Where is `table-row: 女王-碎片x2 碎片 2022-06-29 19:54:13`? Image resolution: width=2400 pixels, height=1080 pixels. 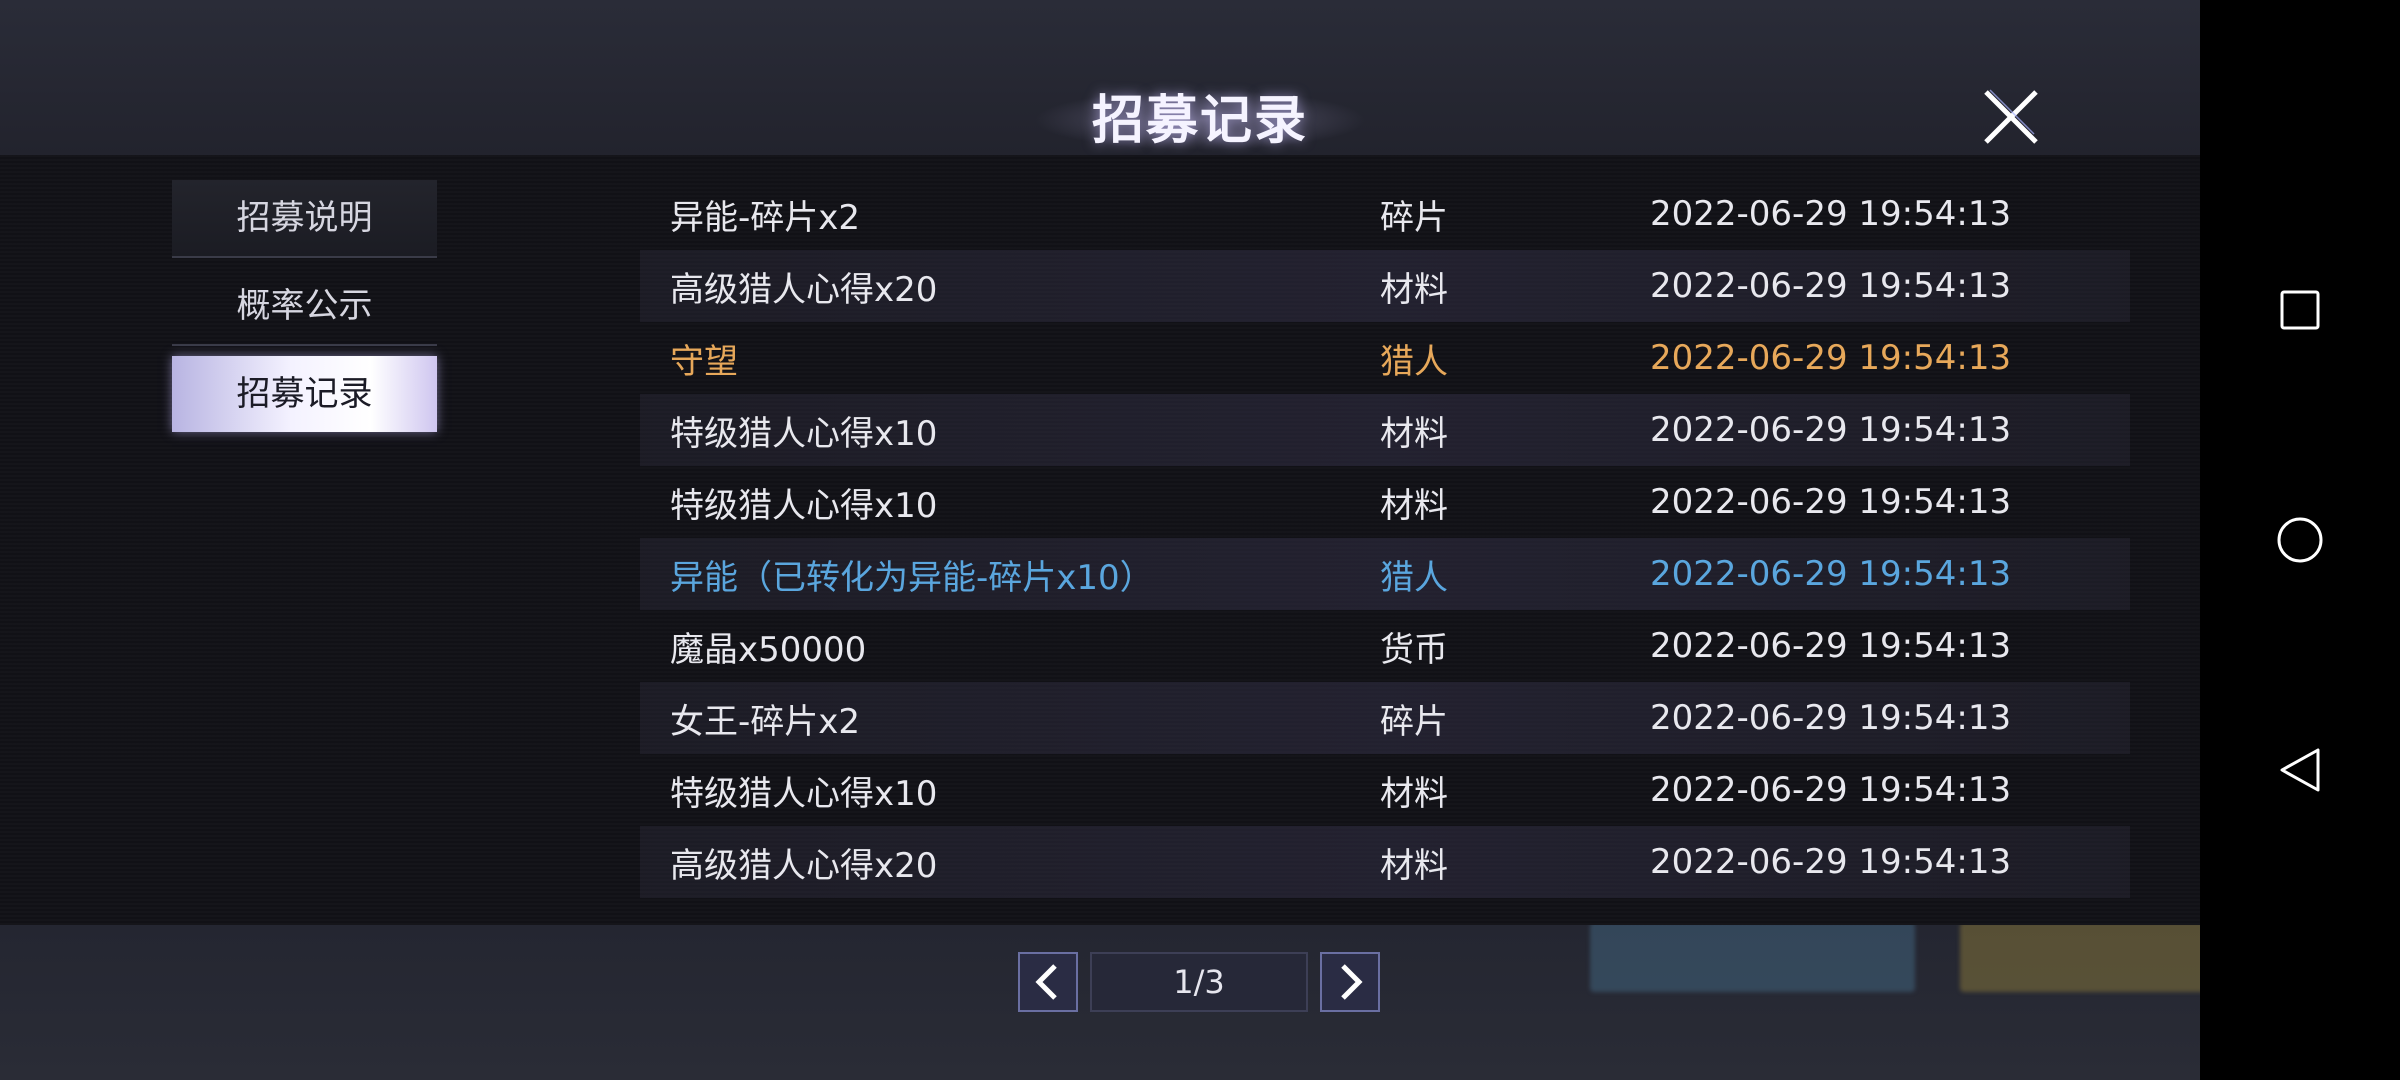 table-row: 女王-碎片x2 碎片 2022-06-29 19:54:13 is located at coordinates (1385, 718).